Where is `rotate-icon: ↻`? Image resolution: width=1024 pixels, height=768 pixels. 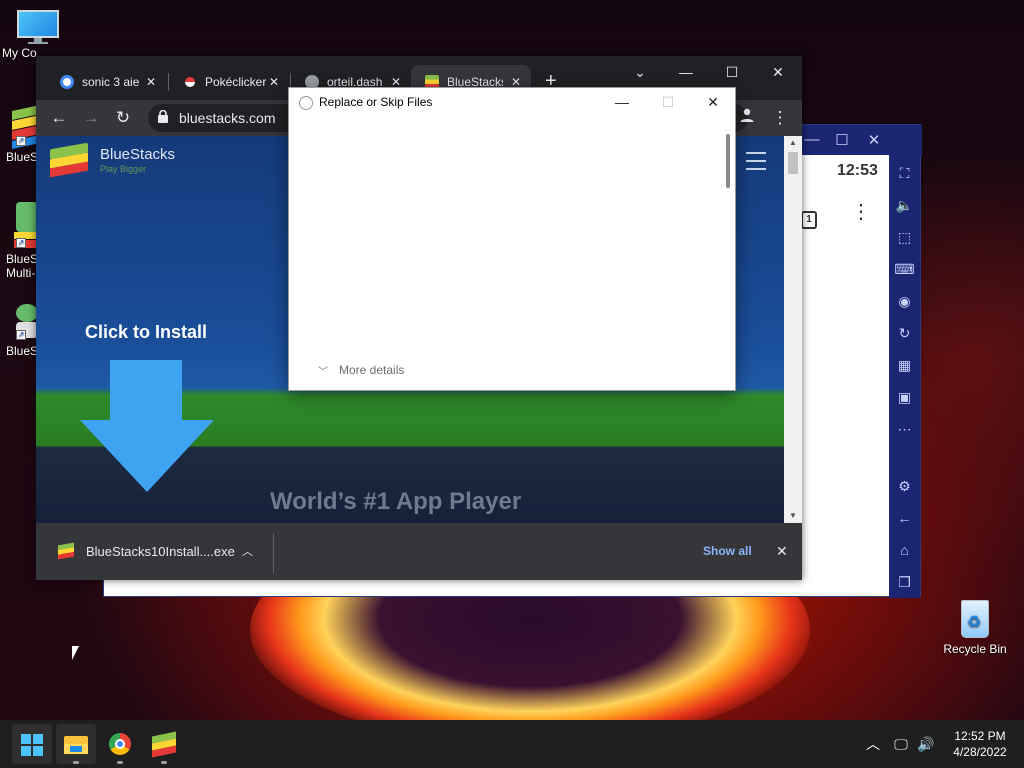
rotate-icon: ↻ is located at coordinates (904, 333).